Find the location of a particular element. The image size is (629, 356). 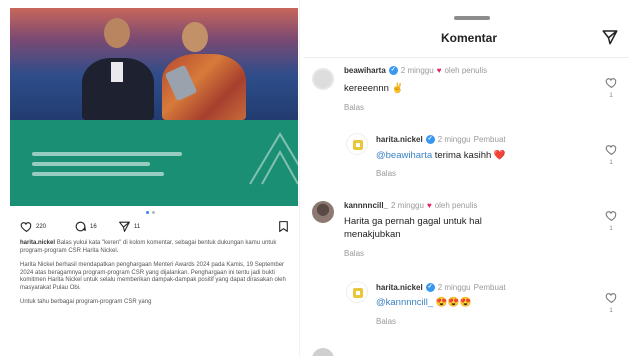

sheet-header-divider is located at coordinates (466, 57).